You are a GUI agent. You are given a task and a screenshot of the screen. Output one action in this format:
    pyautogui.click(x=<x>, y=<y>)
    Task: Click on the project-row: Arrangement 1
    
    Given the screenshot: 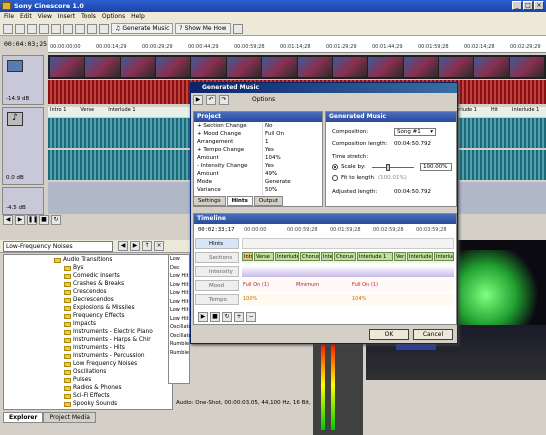 What is the action you would take?
    pyautogui.click(x=258, y=143)
    